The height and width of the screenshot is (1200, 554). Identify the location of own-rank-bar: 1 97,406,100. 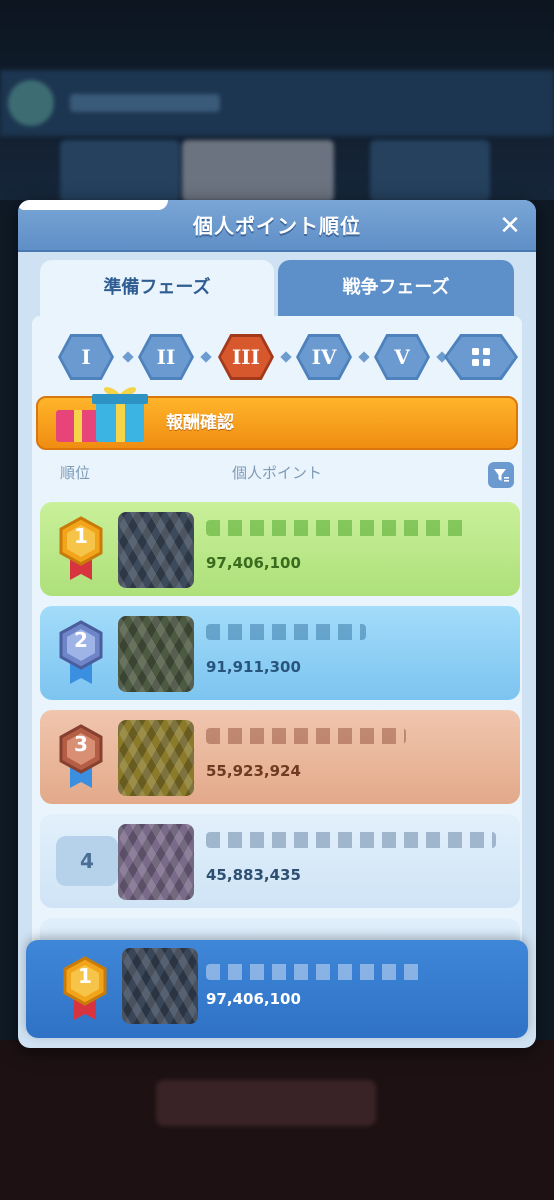
(277, 989).